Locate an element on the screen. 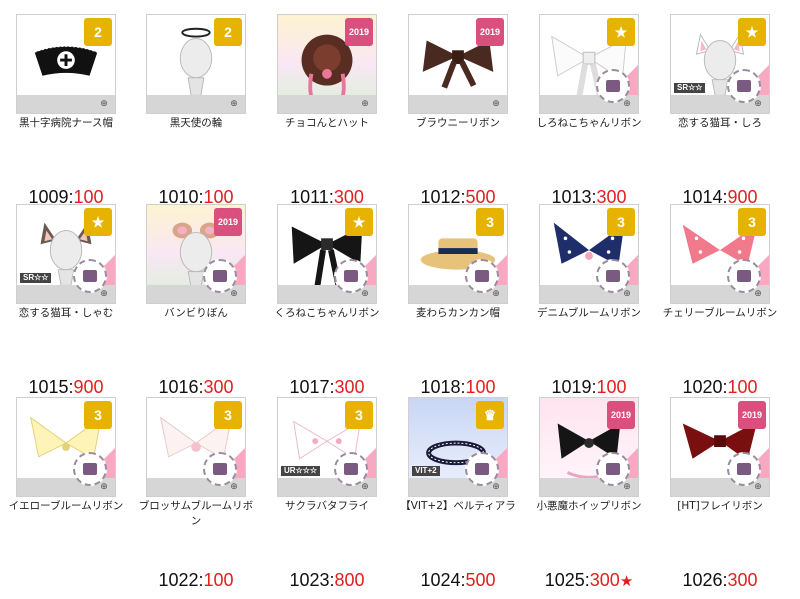  item-name: ブロッサムブルームリボン is located at coordinates (196, 513).